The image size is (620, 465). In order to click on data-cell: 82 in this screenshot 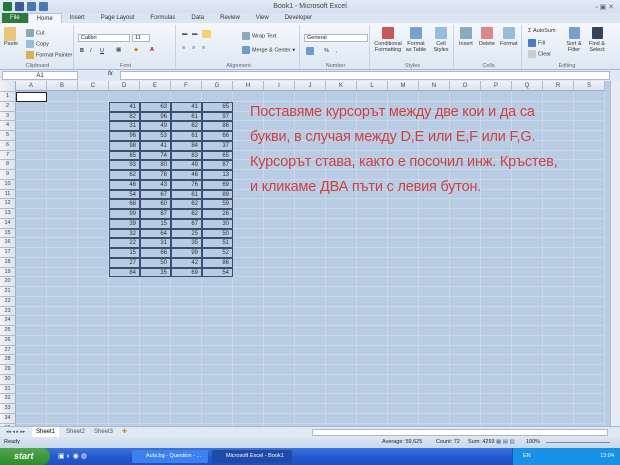, I will do `click(124, 116)`.